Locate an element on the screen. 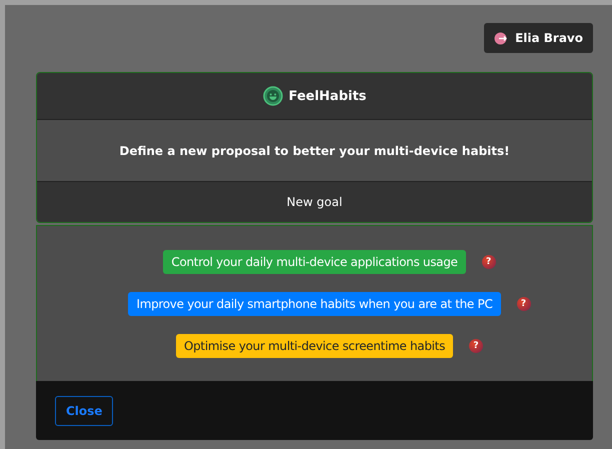  app-title: FeelHabits is located at coordinates (327, 96).